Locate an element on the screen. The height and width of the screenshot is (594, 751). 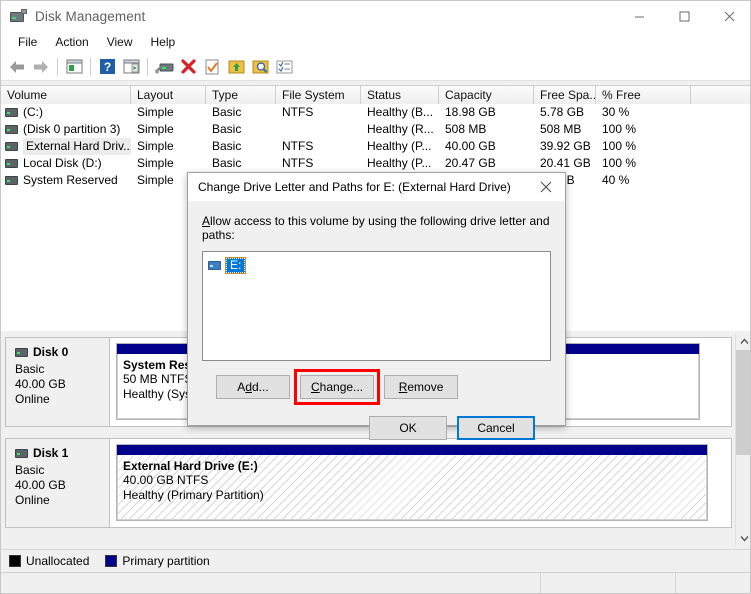
cell-file_system is located at coordinates (318, 129).